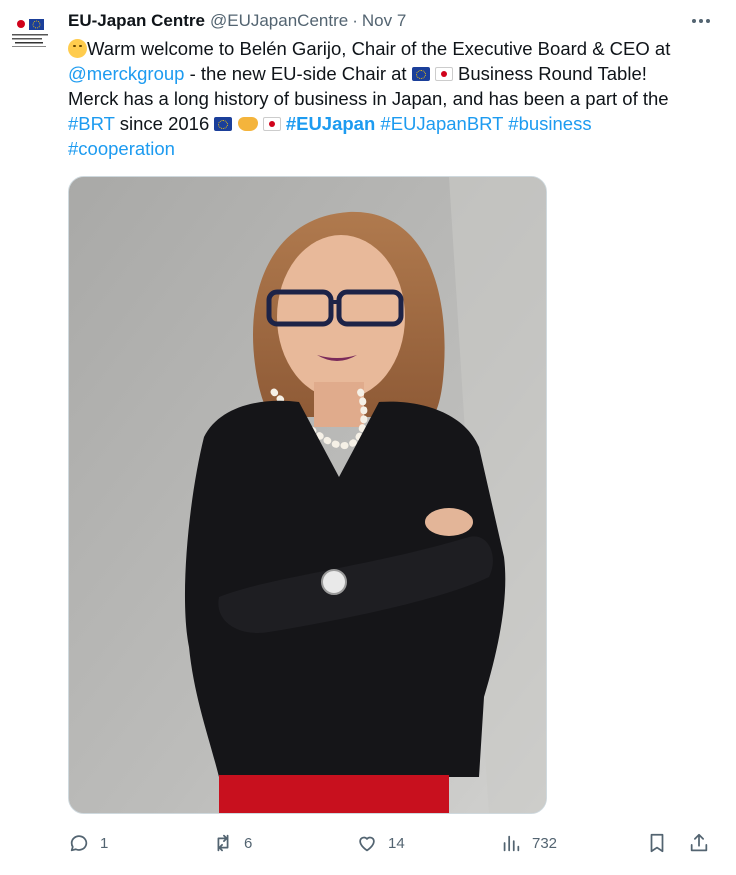 This screenshot has width=736, height=875. I want to click on avatar, so click(31, 33).